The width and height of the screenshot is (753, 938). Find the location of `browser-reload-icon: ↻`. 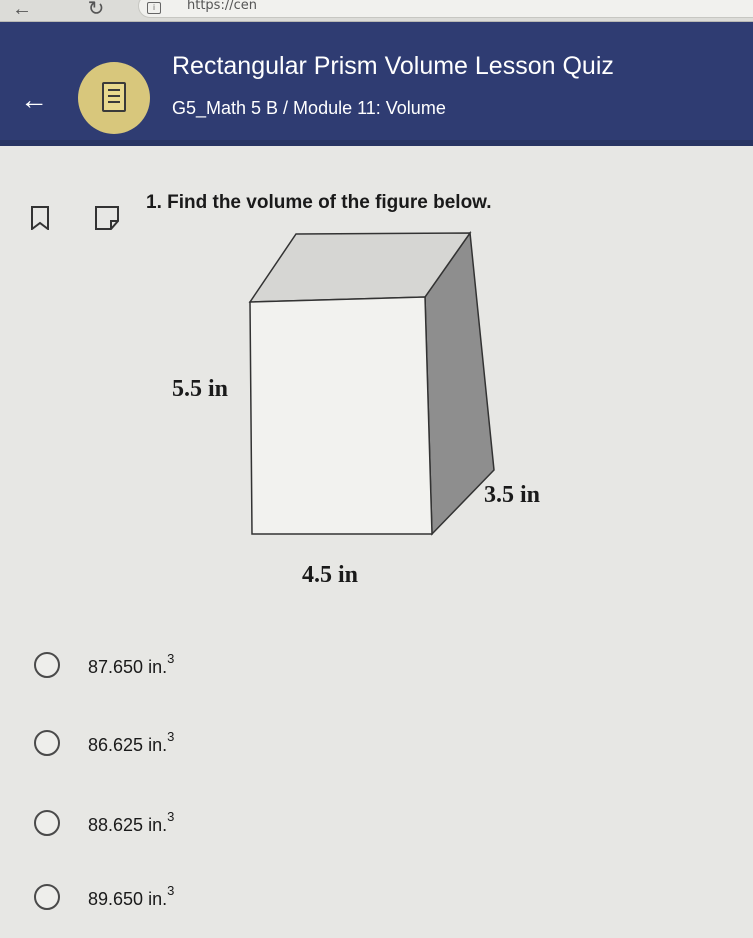

browser-reload-icon: ↻ is located at coordinates (96, 11).